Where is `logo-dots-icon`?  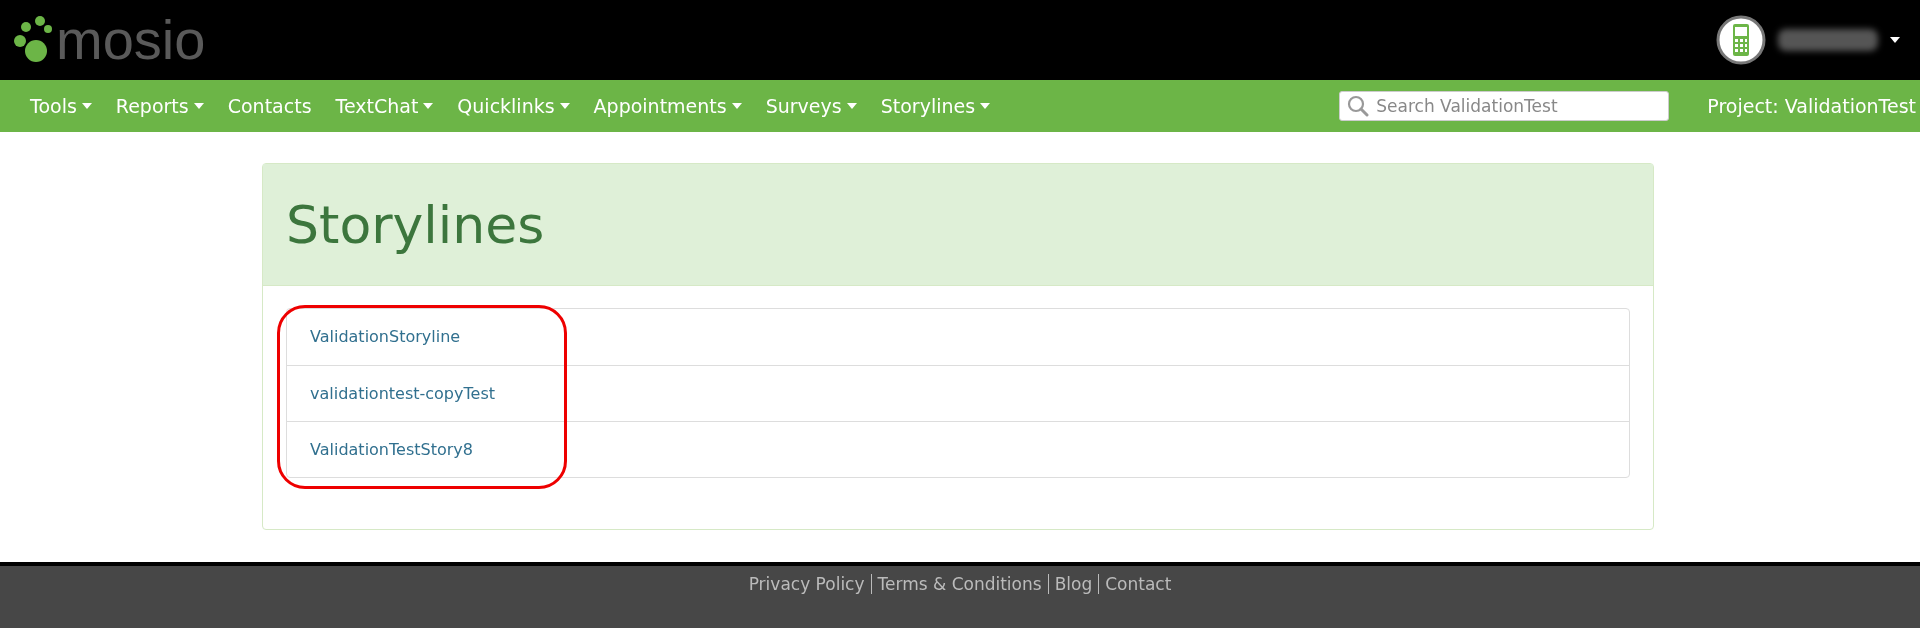
logo-dots-icon is located at coordinates (32, 40).